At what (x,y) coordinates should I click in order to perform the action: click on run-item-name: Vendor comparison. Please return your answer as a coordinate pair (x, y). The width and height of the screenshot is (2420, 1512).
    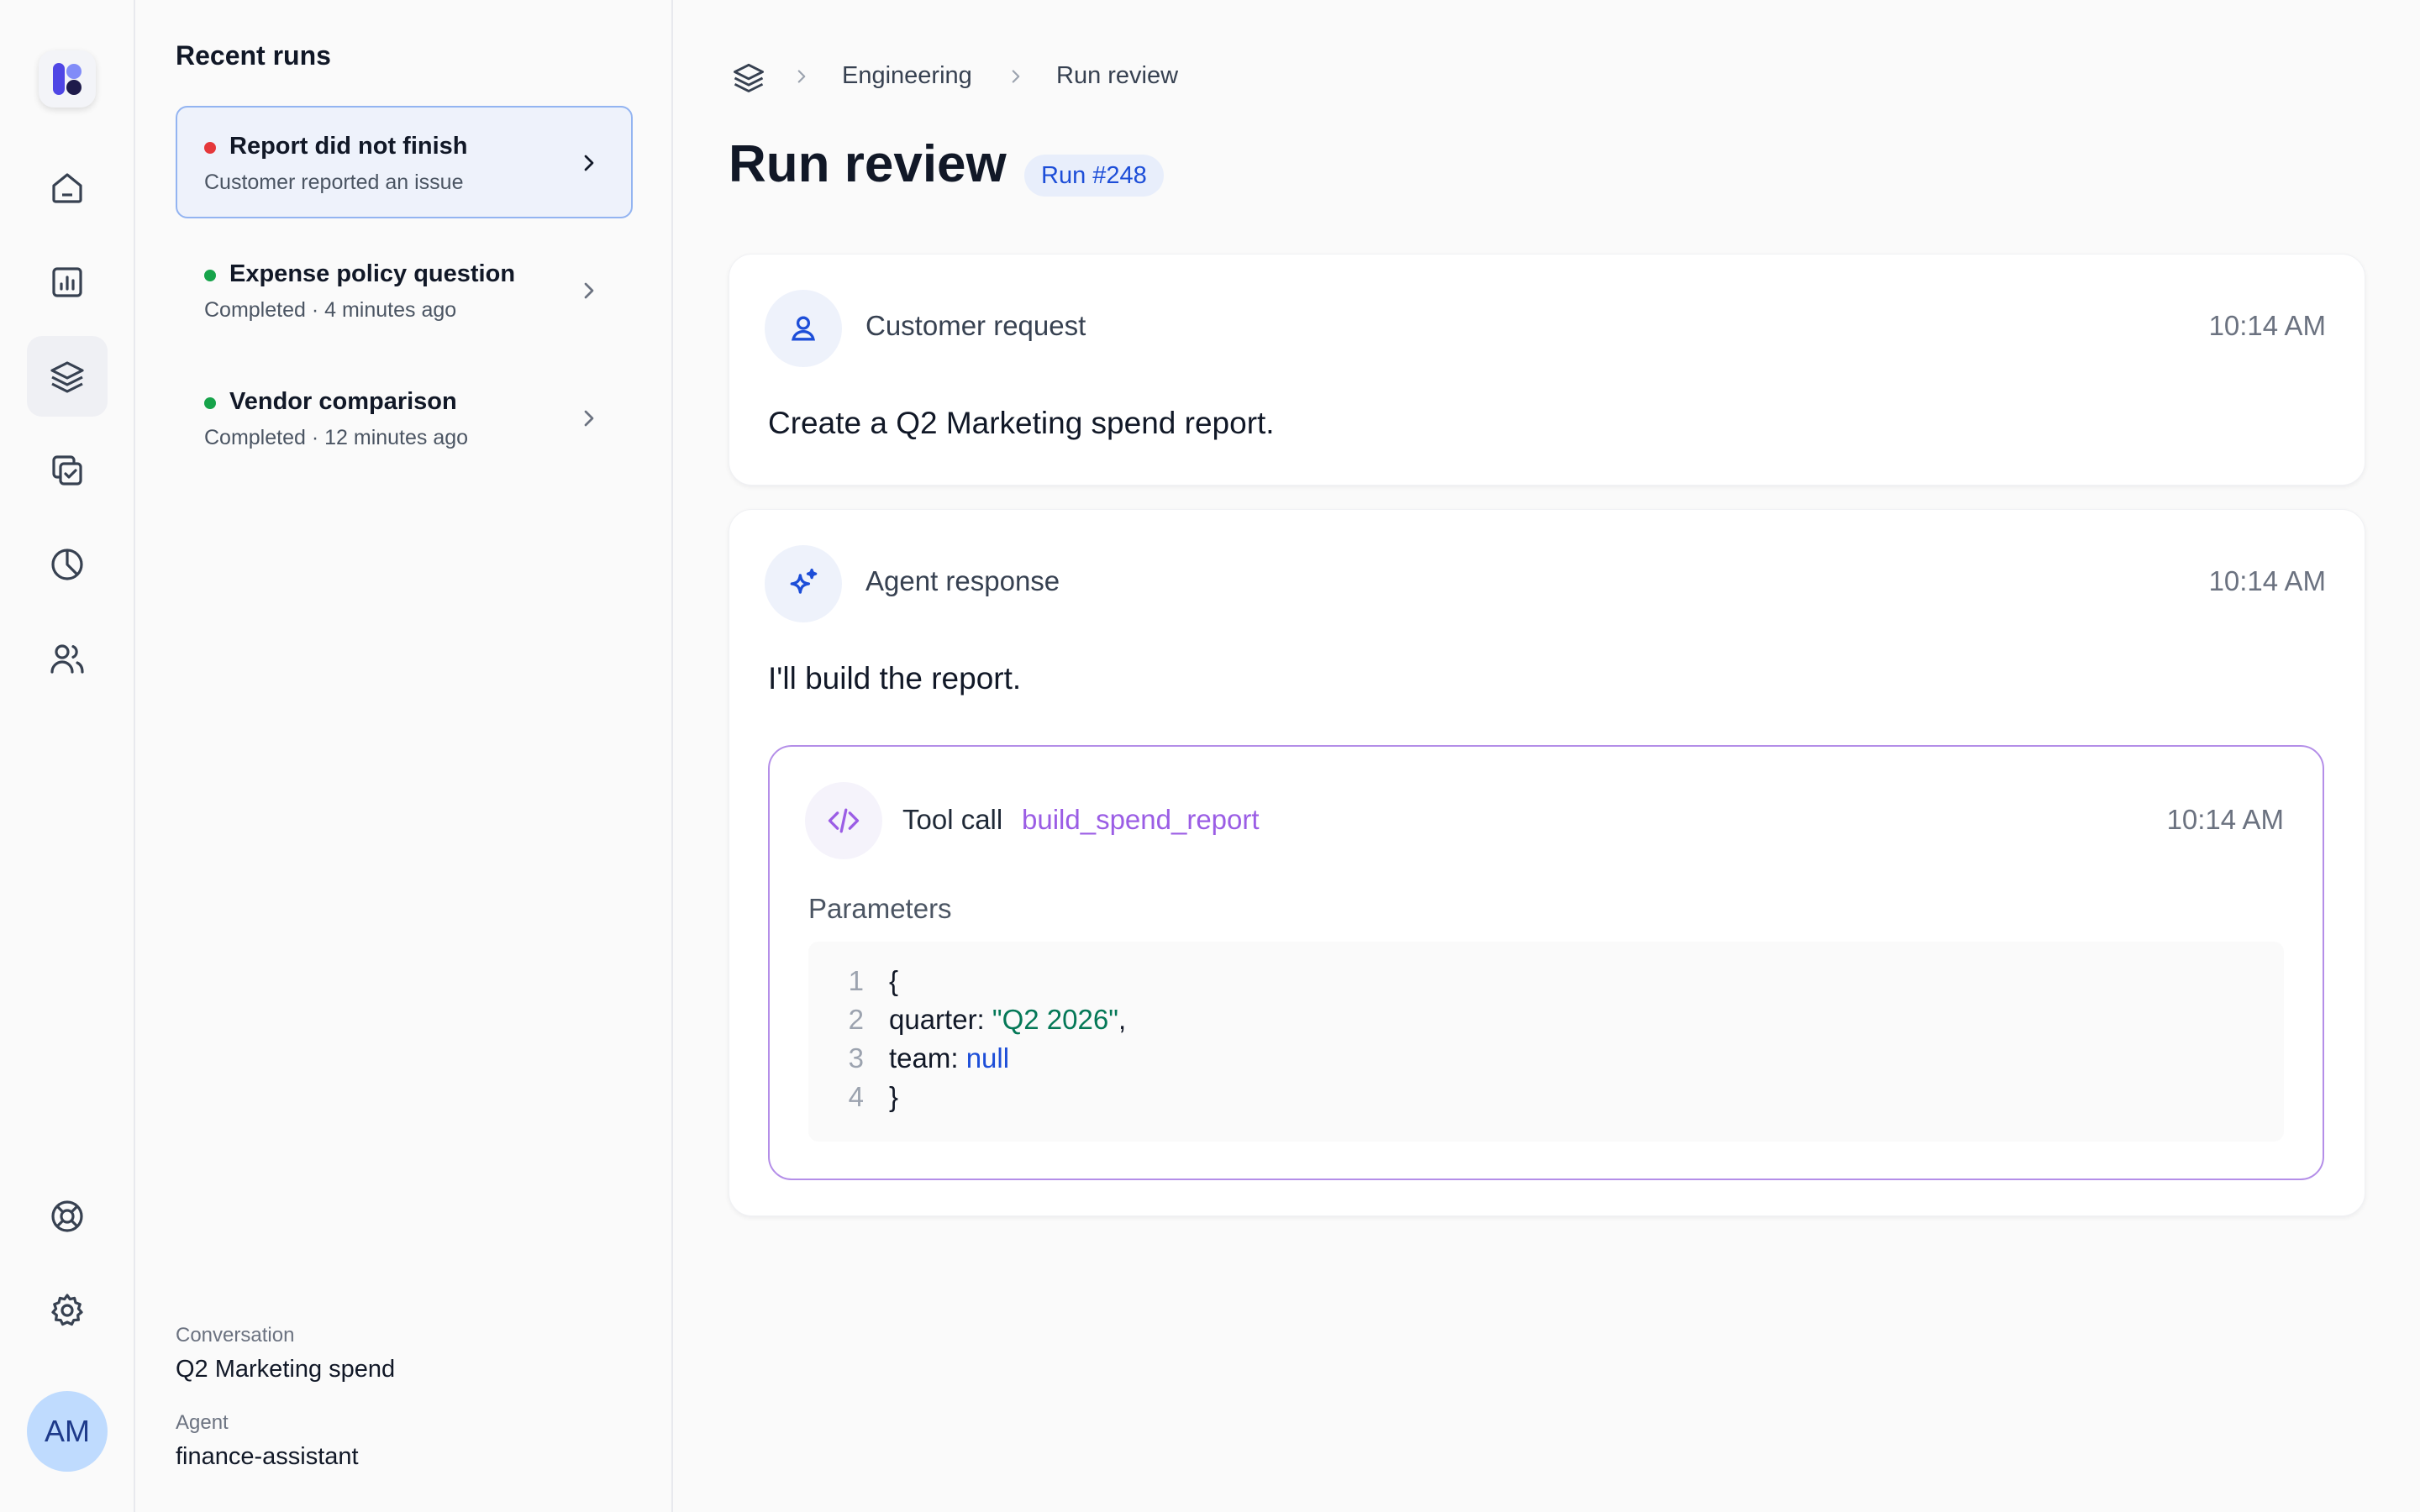
    Looking at the image, I should click on (343, 401).